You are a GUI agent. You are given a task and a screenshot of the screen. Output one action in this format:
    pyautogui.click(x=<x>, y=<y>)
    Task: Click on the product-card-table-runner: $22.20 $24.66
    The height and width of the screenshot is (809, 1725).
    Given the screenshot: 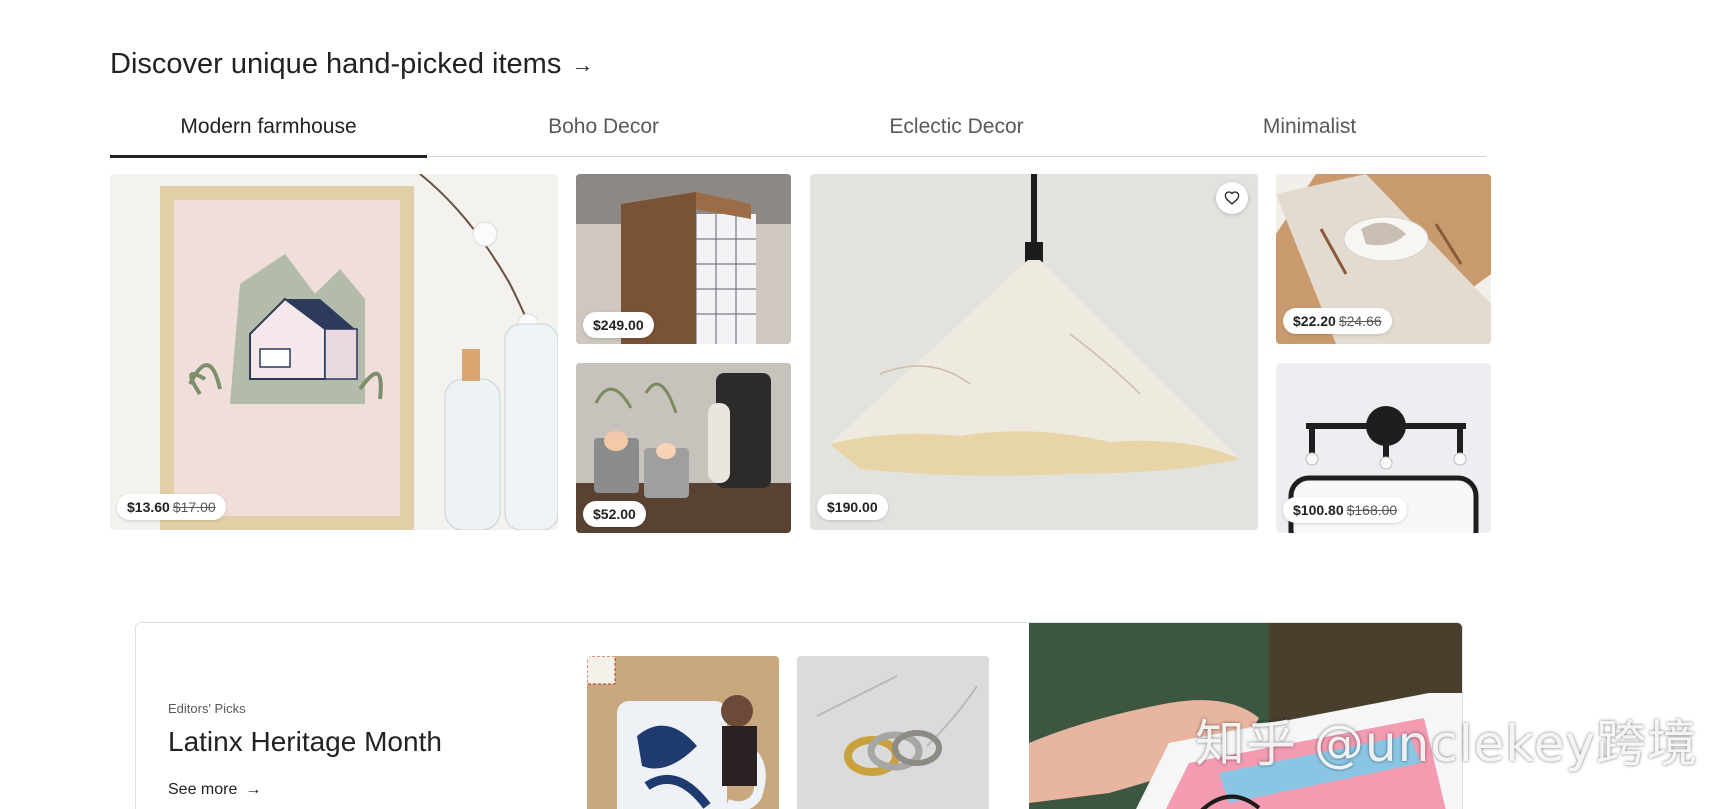 What is the action you would take?
    pyautogui.click(x=1383, y=259)
    